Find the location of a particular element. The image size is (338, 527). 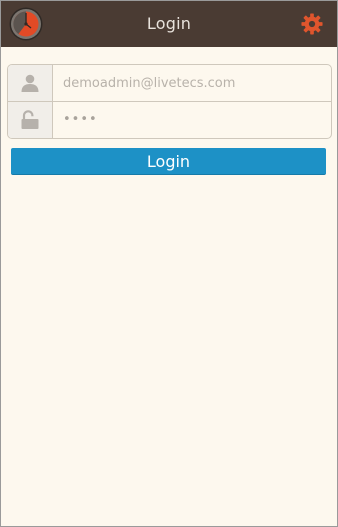

email-icon-cell is located at coordinates (30, 83).